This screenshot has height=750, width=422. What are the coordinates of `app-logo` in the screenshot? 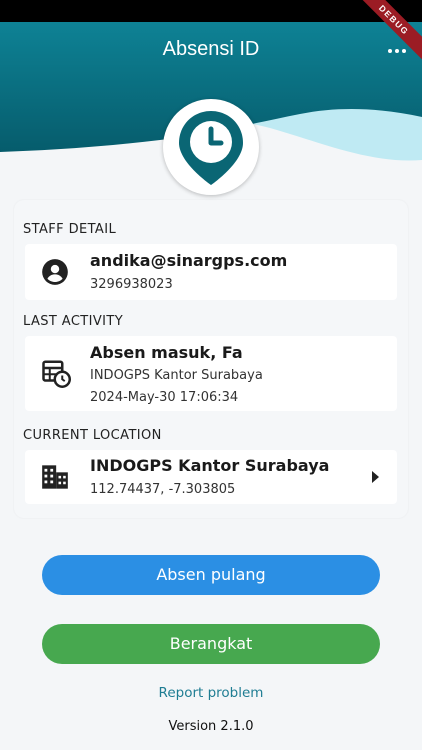 It's located at (211, 147).